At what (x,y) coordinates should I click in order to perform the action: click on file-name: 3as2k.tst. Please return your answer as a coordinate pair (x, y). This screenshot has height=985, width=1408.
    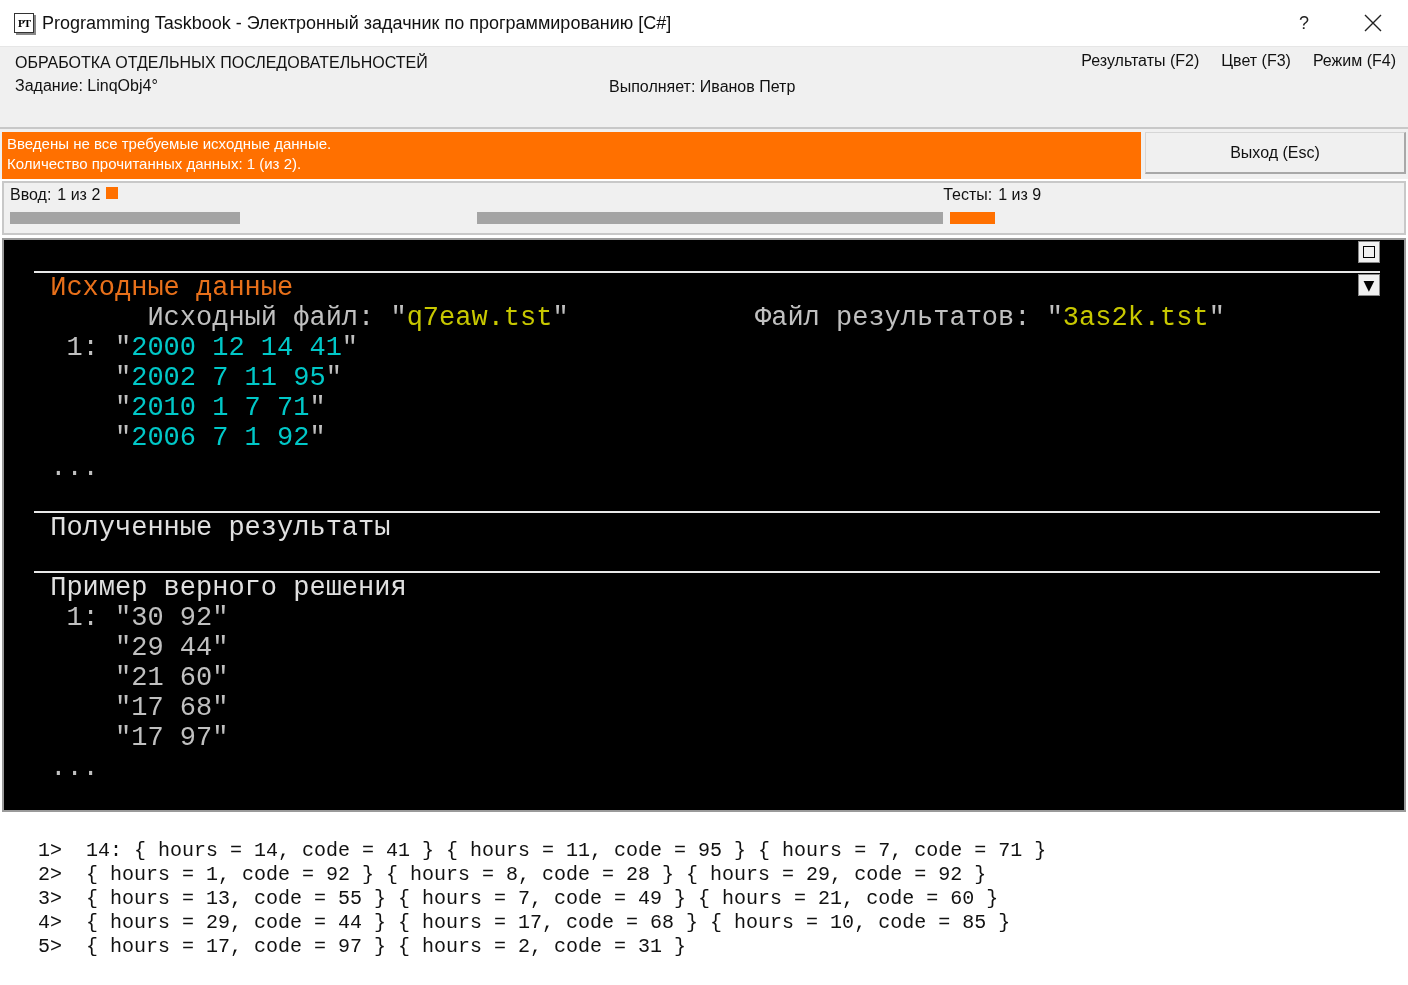
    Looking at the image, I should click on (1135, 318).